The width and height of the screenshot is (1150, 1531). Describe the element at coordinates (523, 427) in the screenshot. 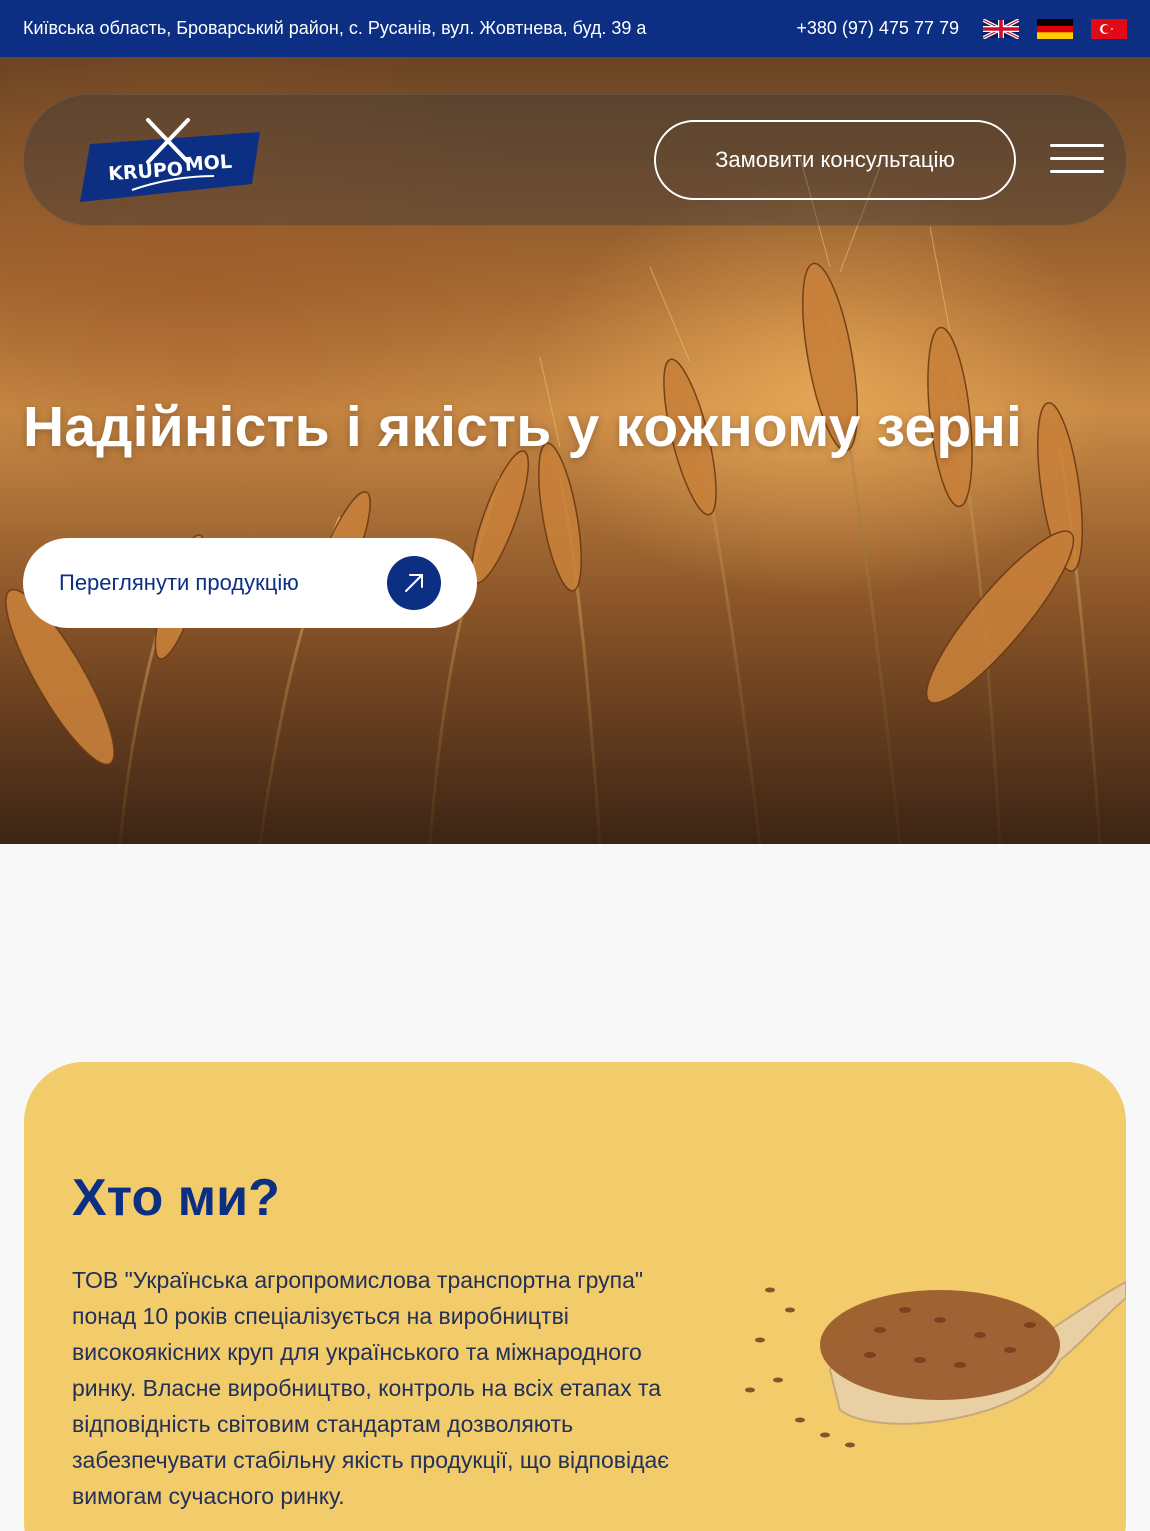

I see `hero-title: Надійність і якість у кожному зерні` at that location.